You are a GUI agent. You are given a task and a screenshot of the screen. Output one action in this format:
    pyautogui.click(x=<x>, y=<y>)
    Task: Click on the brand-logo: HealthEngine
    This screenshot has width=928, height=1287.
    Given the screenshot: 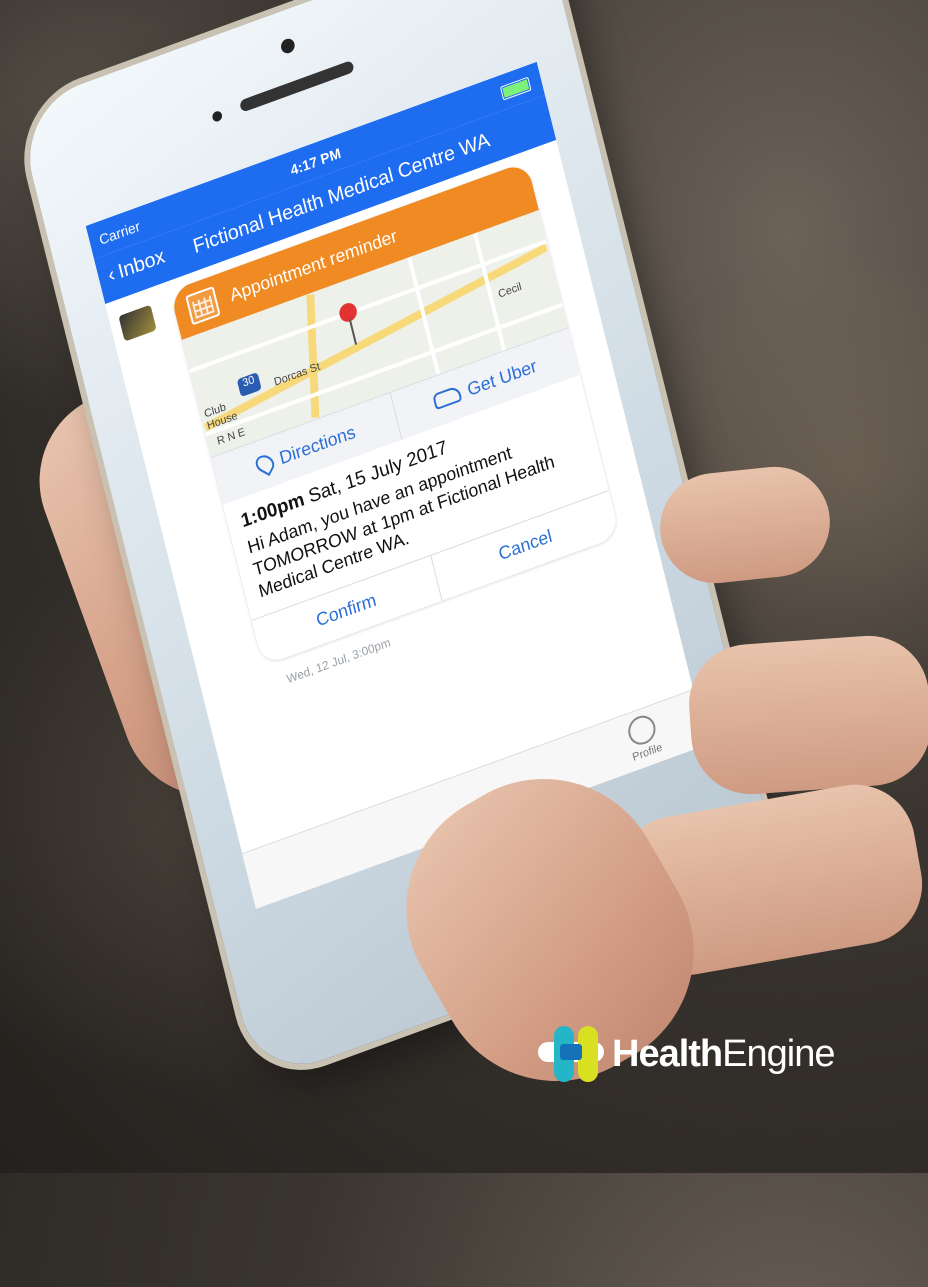 What is the action you would take?
    pyautogui.click(x=686, y=1054)
    